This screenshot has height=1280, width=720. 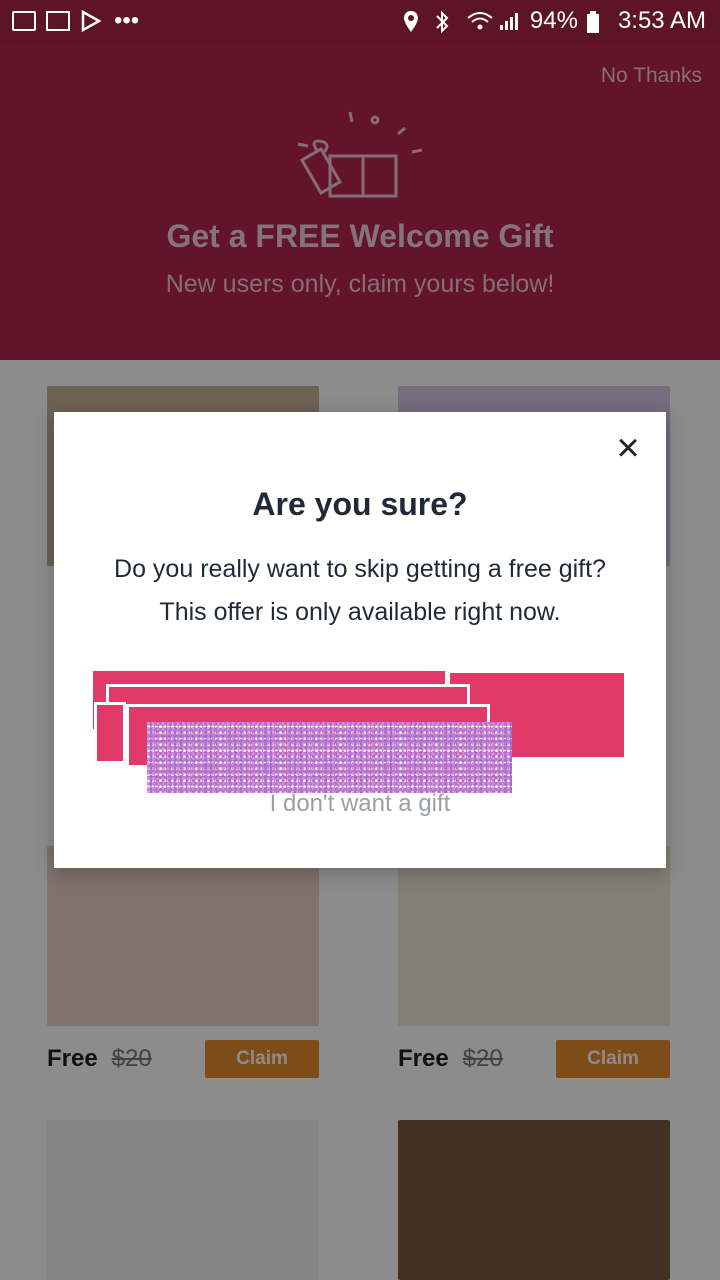 What do you see at coordinates (329, 757) in the screenshot?
I see `obscured-region` at bounding box center [329, 757].